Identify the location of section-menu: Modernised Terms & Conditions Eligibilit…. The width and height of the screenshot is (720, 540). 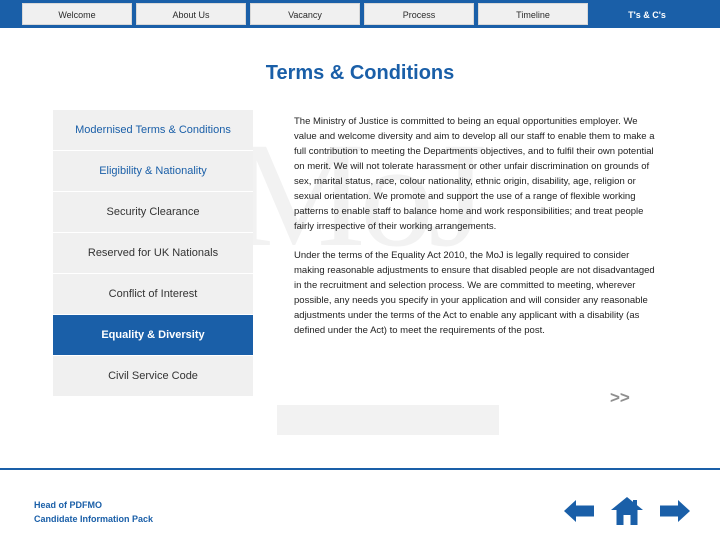
(153, 253).